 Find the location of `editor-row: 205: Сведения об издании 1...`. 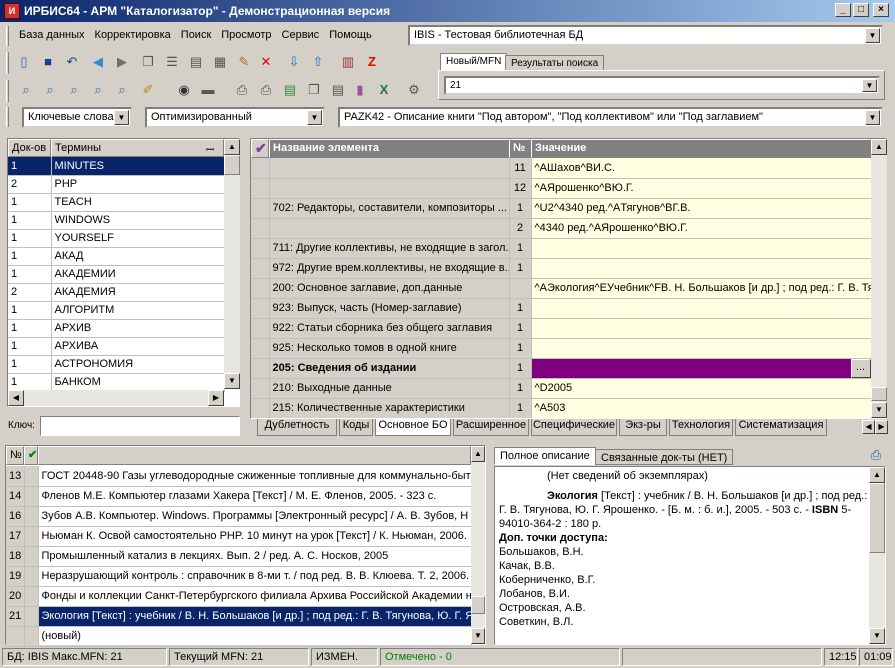

editor-row: 205: Сведения об издании 1... is located at coordinates (561, 368).